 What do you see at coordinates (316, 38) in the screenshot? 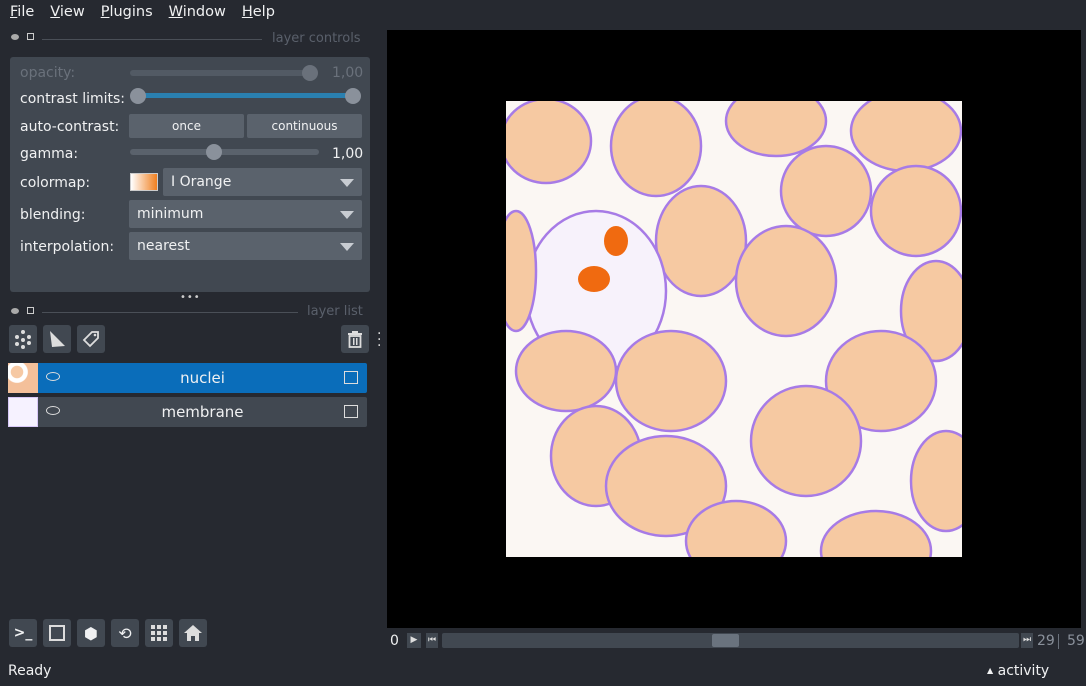
I see `layer-controls-title: layer controls` at bounding box center [316, 38].